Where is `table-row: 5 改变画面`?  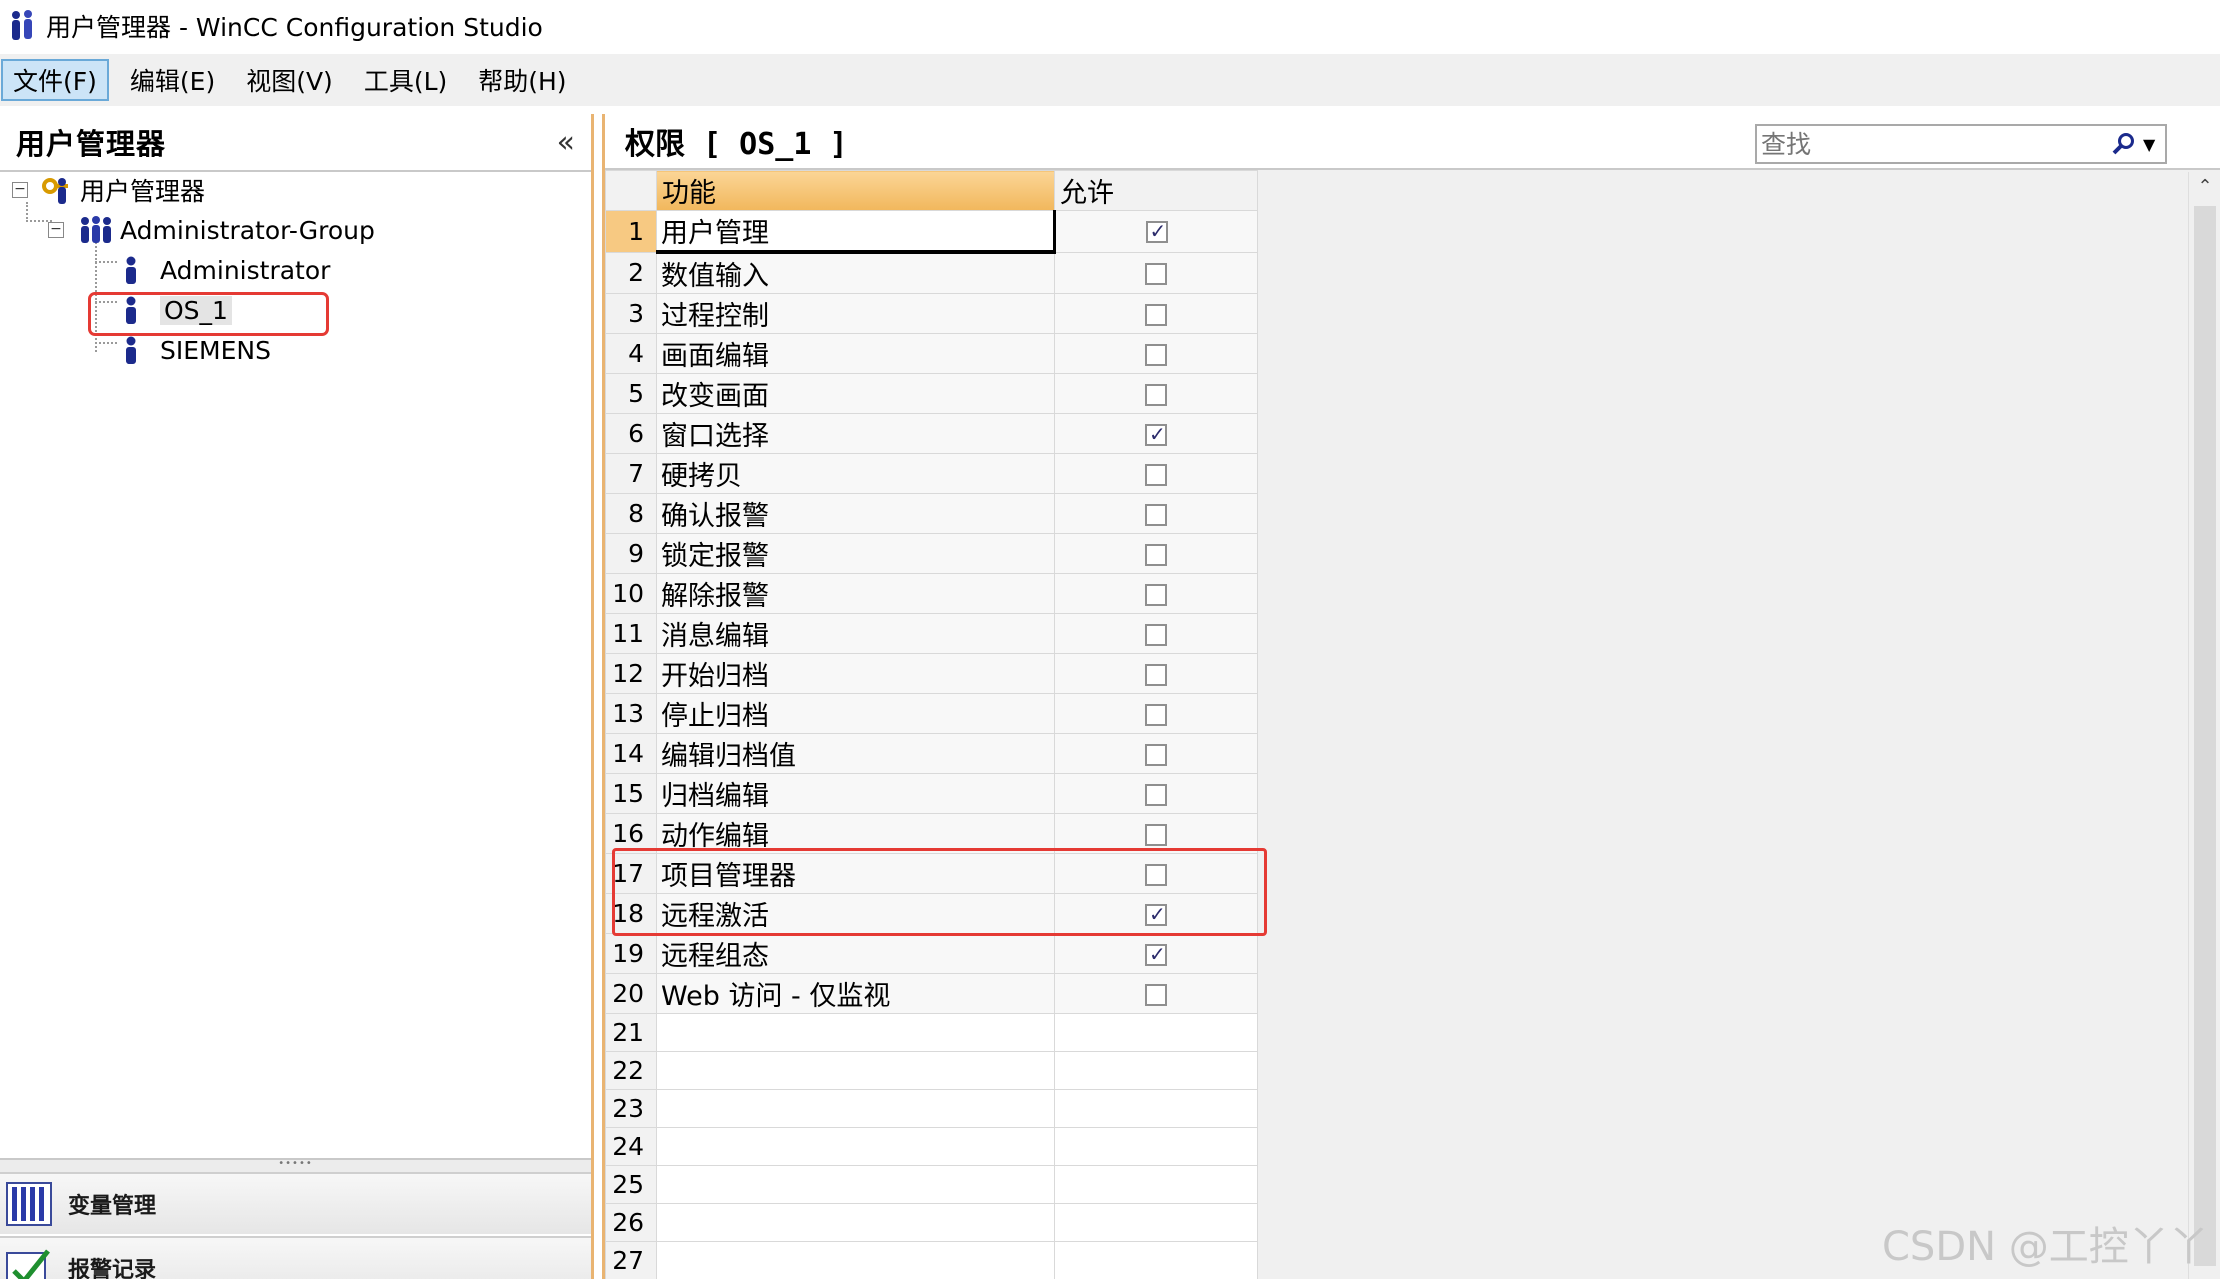
table-row: 5 改变画面 is located at coordinates (931, 393).